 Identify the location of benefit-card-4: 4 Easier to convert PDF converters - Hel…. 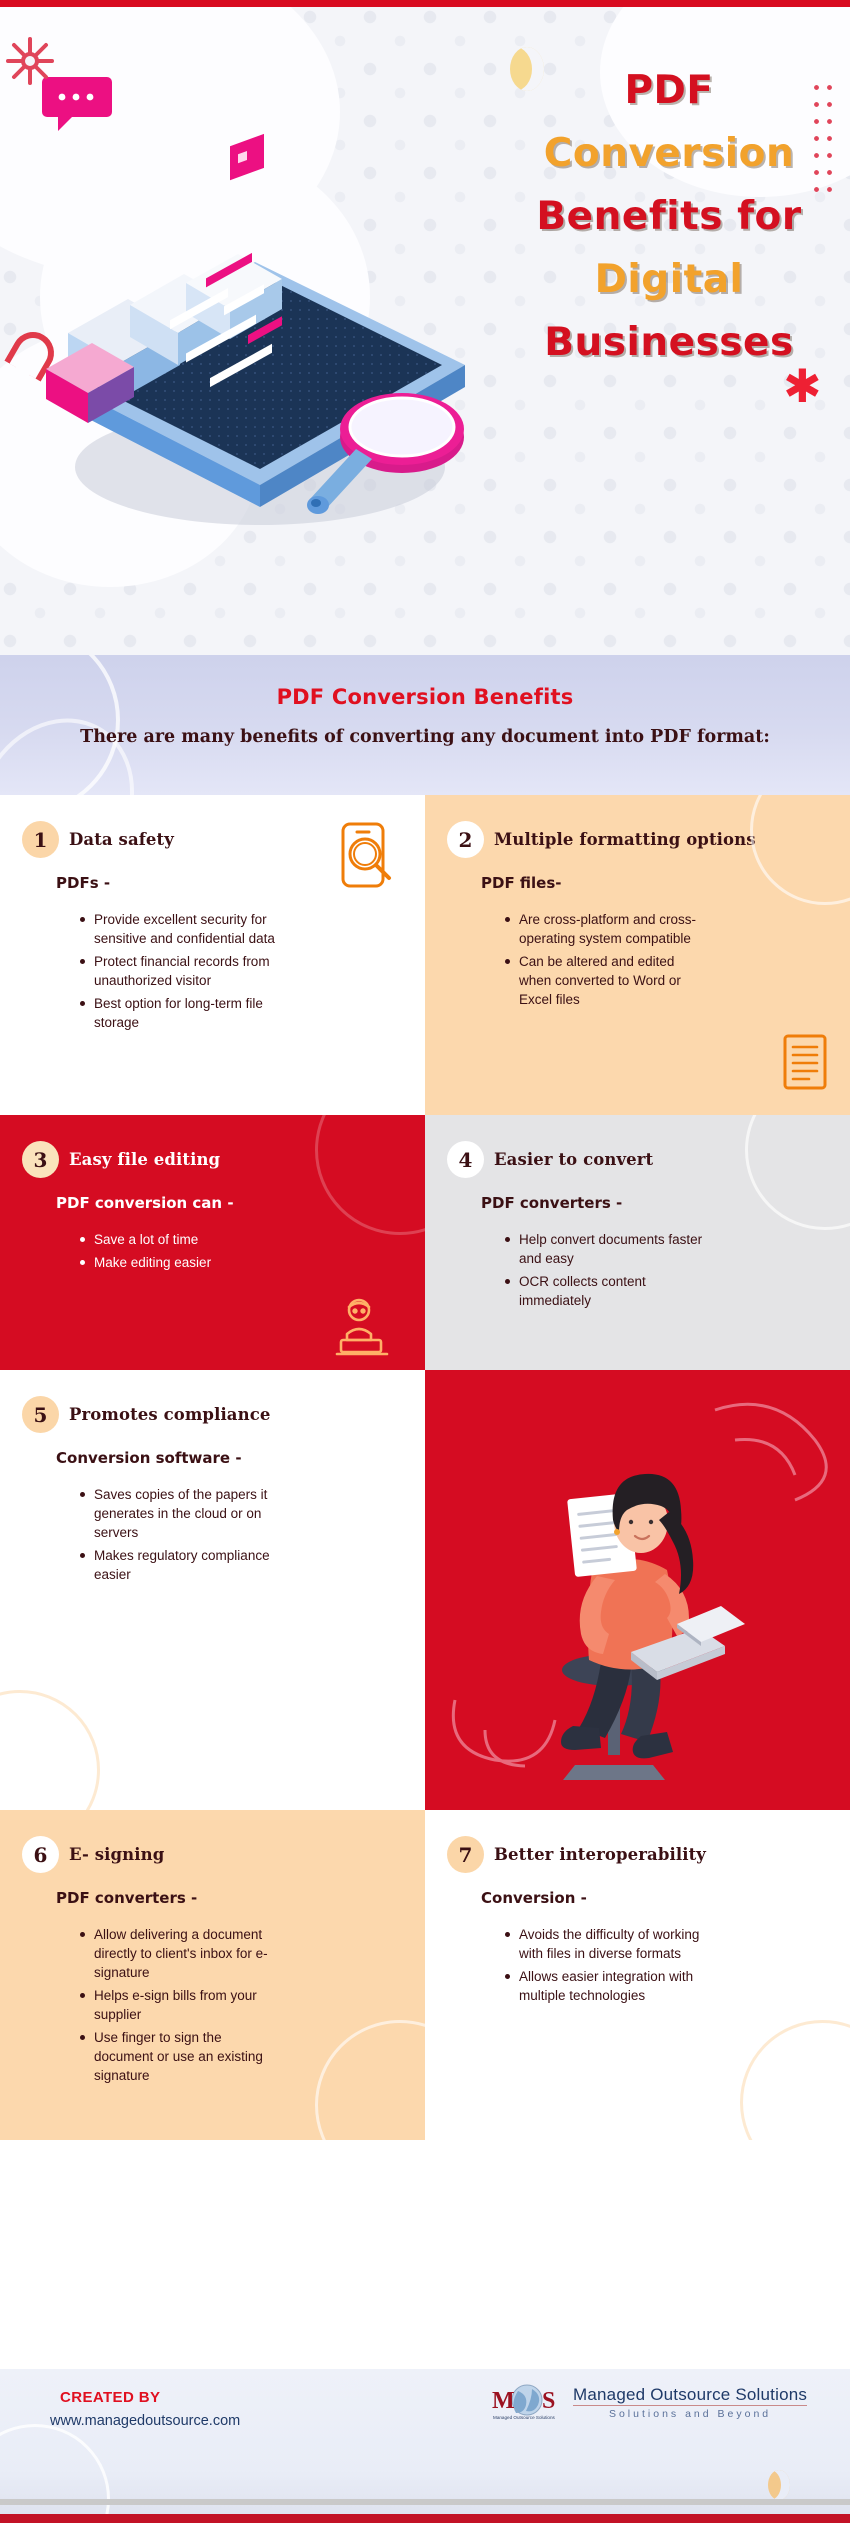
(637, 1242).